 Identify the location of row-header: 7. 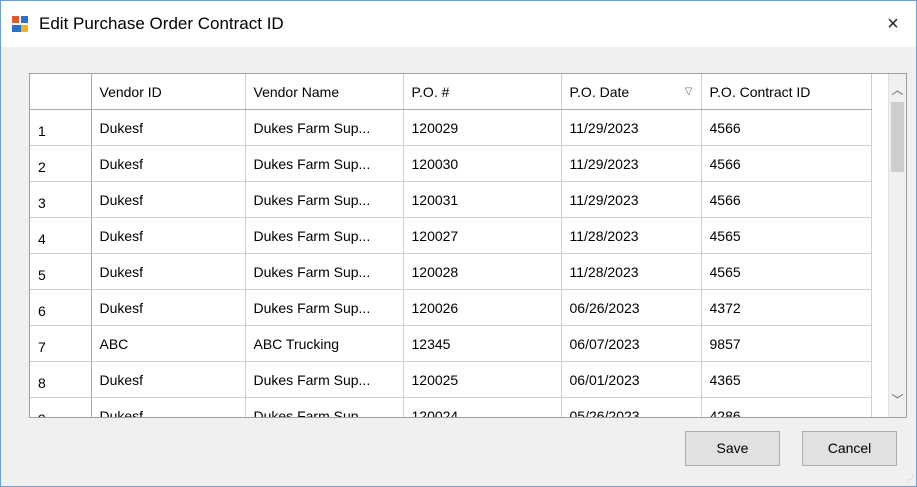
(61, 343).